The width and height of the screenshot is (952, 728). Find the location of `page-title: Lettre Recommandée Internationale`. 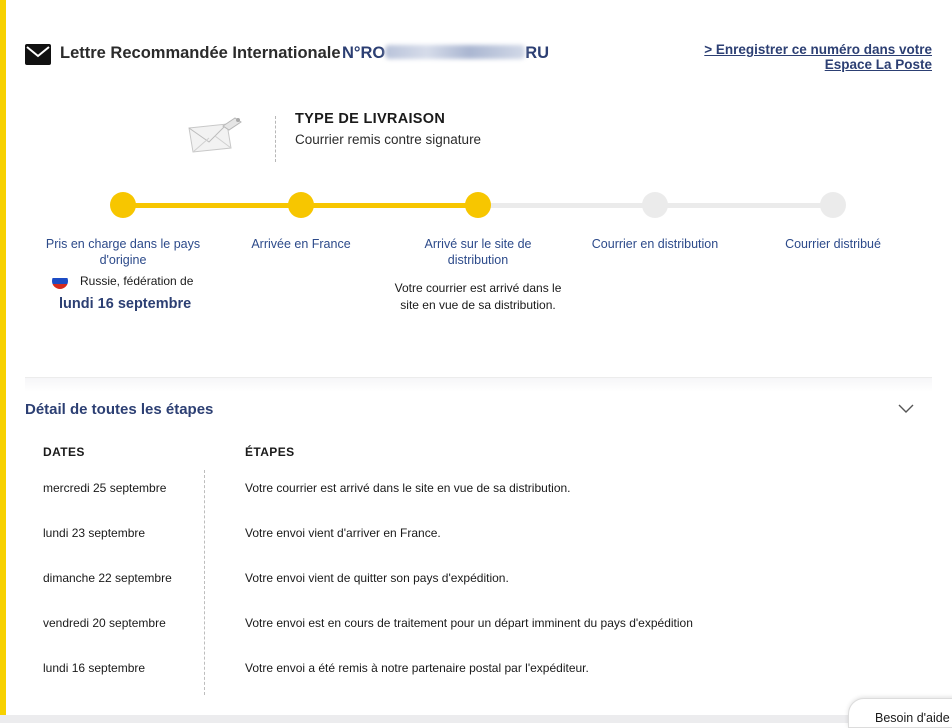

page-title: Lettre Recommandée Internationale is located at coordinates (200, 53).